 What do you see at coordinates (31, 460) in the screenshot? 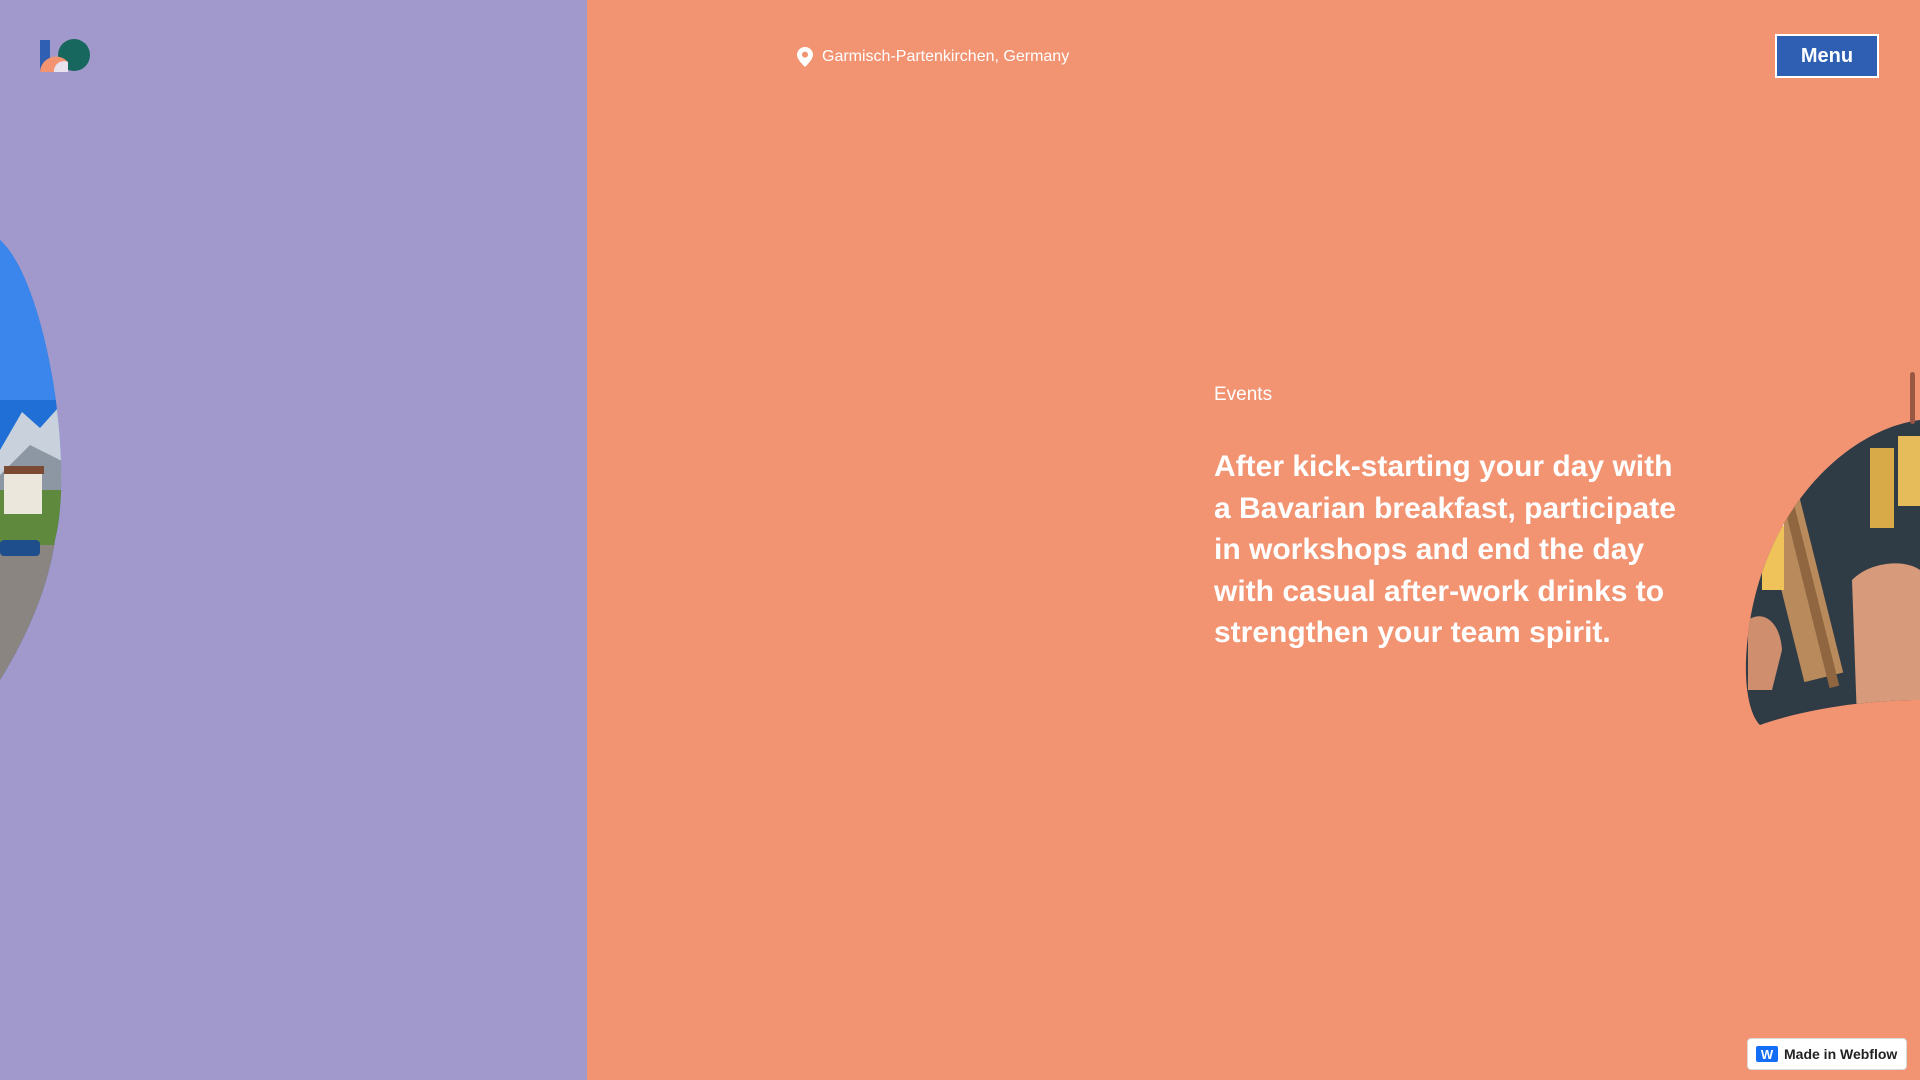
I see `mountain-village-photo` at bounding box center [31, 460].